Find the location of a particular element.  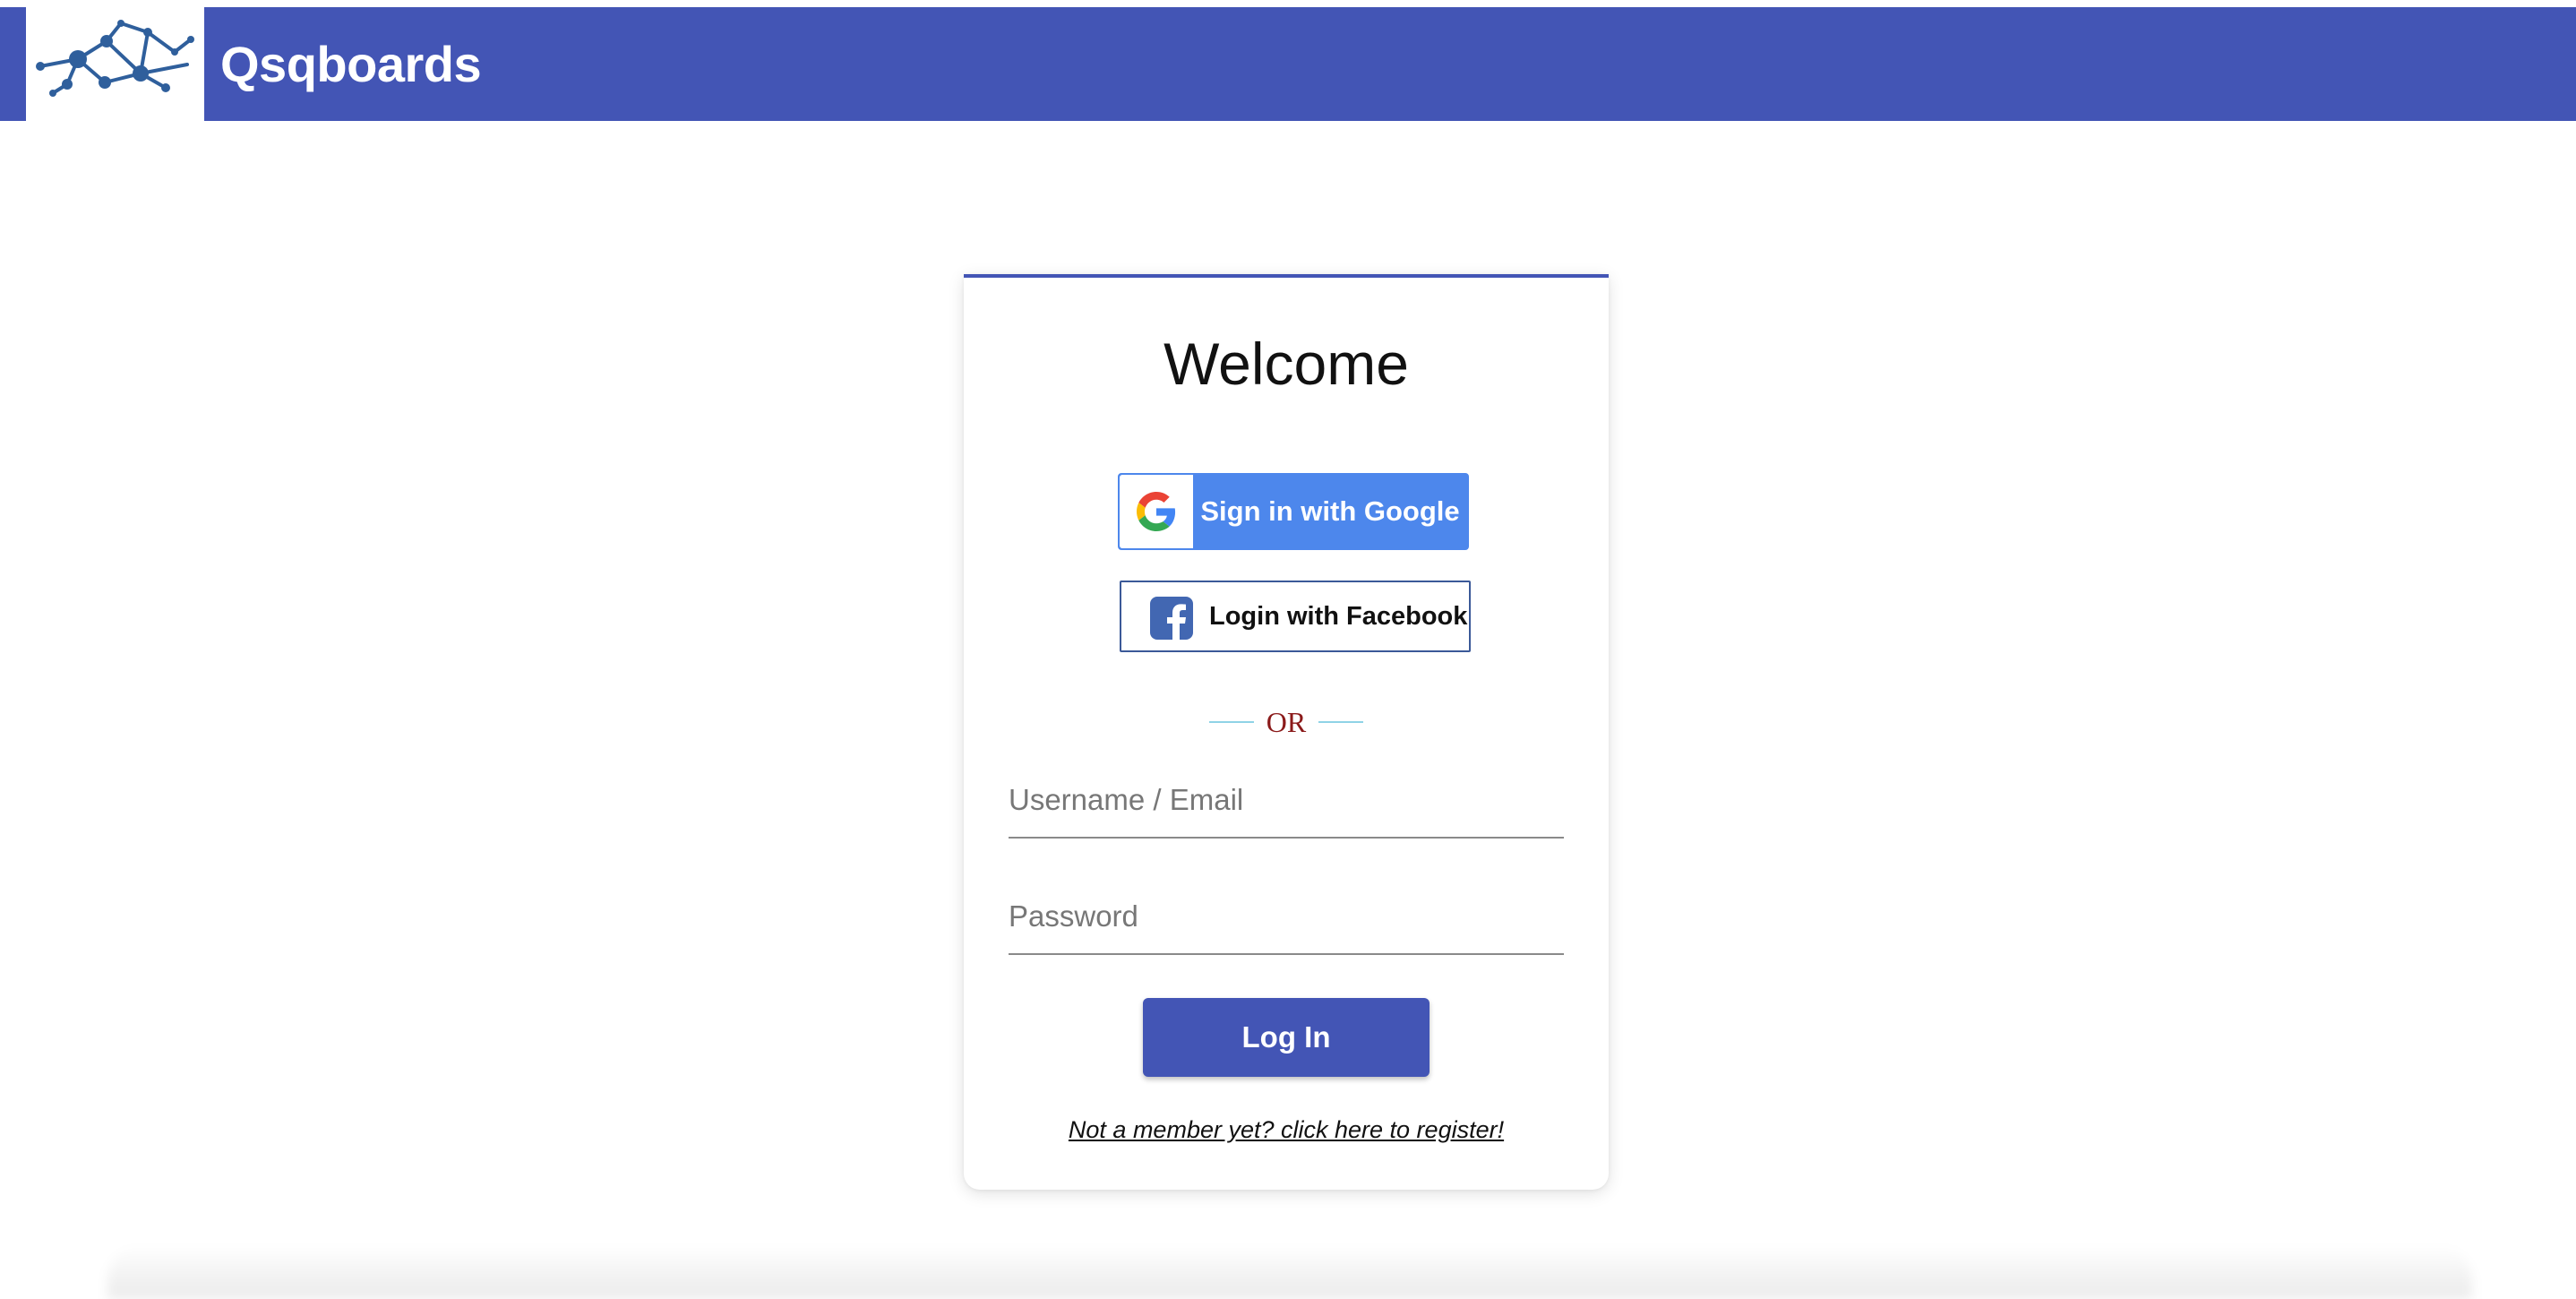

or-text: OR is located at coordinates (1286, 721).